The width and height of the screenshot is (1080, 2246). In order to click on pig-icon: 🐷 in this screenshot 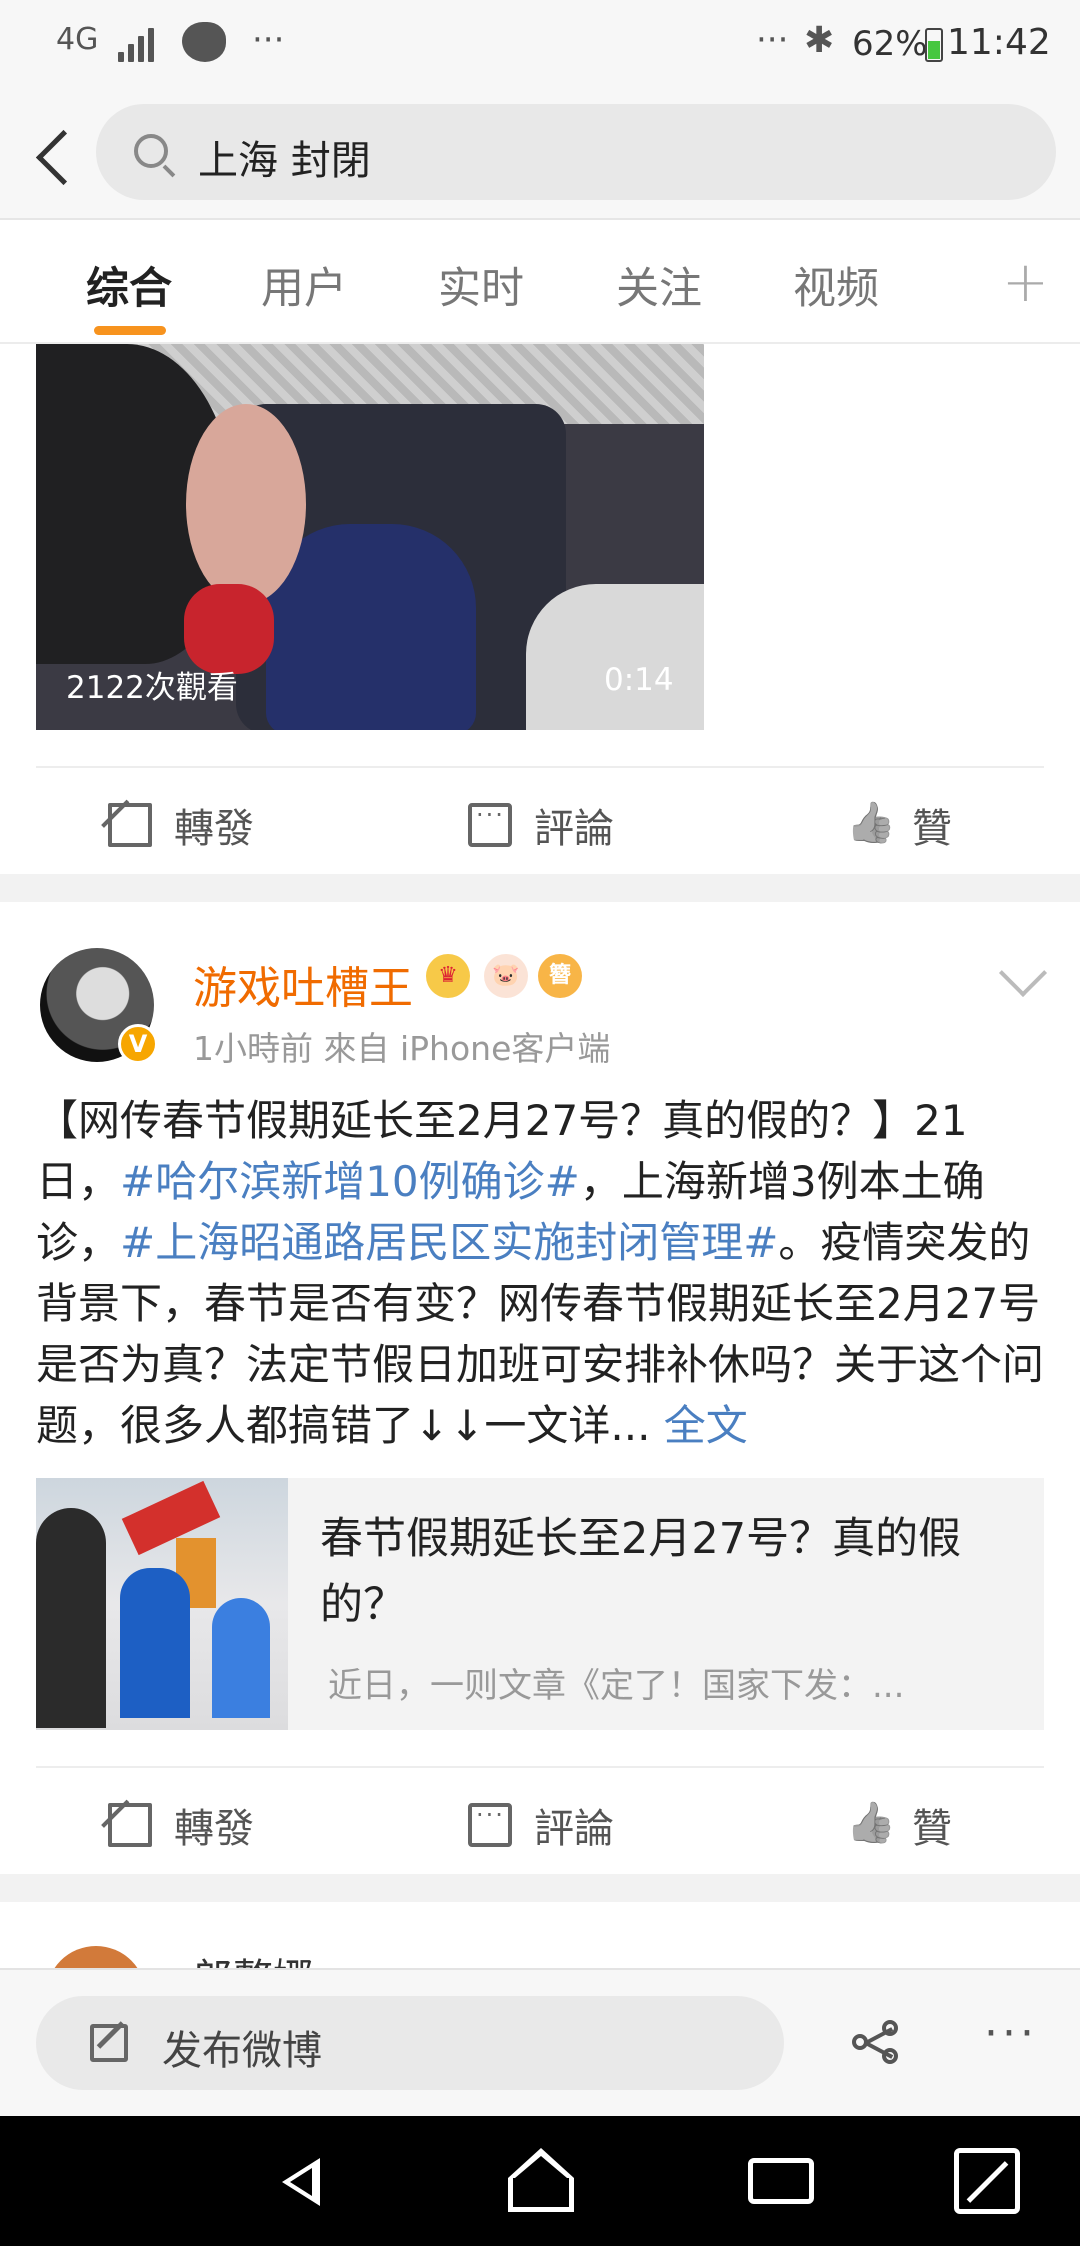, I will do `click(506, 976)`.